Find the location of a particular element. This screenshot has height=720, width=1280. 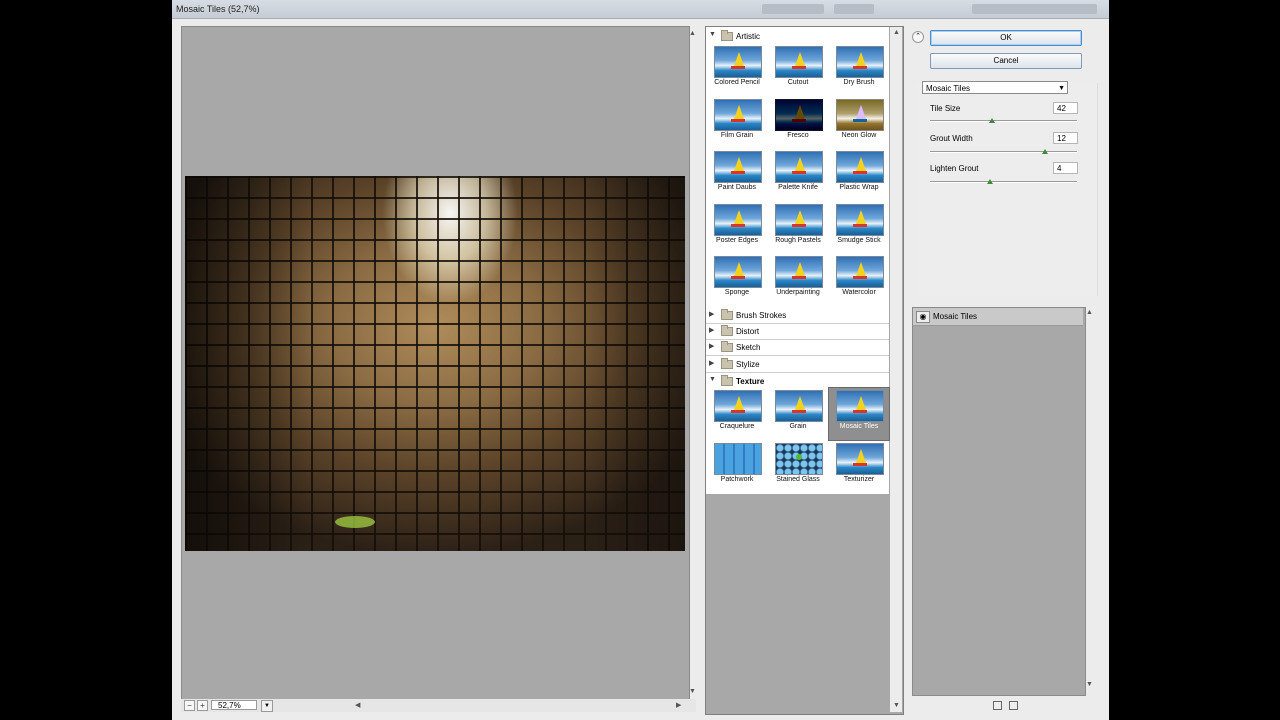

filter-thumb-rough-pastels: Rough Pastels is located at coordinates (798, 228).